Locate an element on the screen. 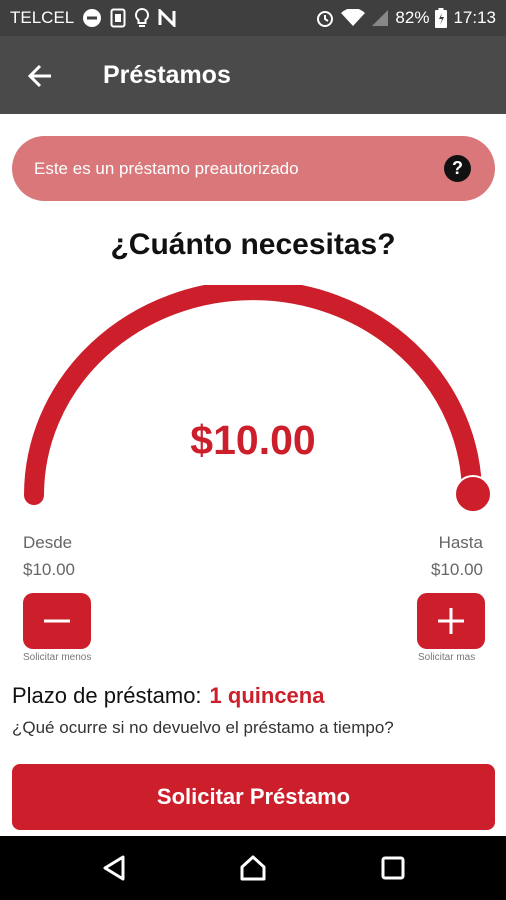  carrier-label: TELCEL is located at coordinates (42, 17).